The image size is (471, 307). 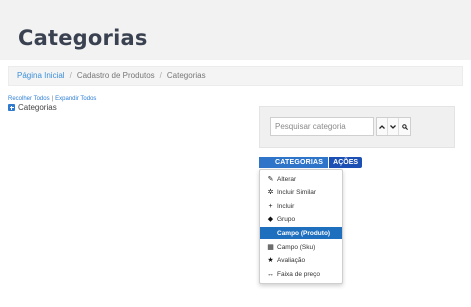 What do you see at coordinates (301, 219) in the screenshot?
I see `menu-item-grupo: ◆ Grupo` at bounding box center [301, 219].